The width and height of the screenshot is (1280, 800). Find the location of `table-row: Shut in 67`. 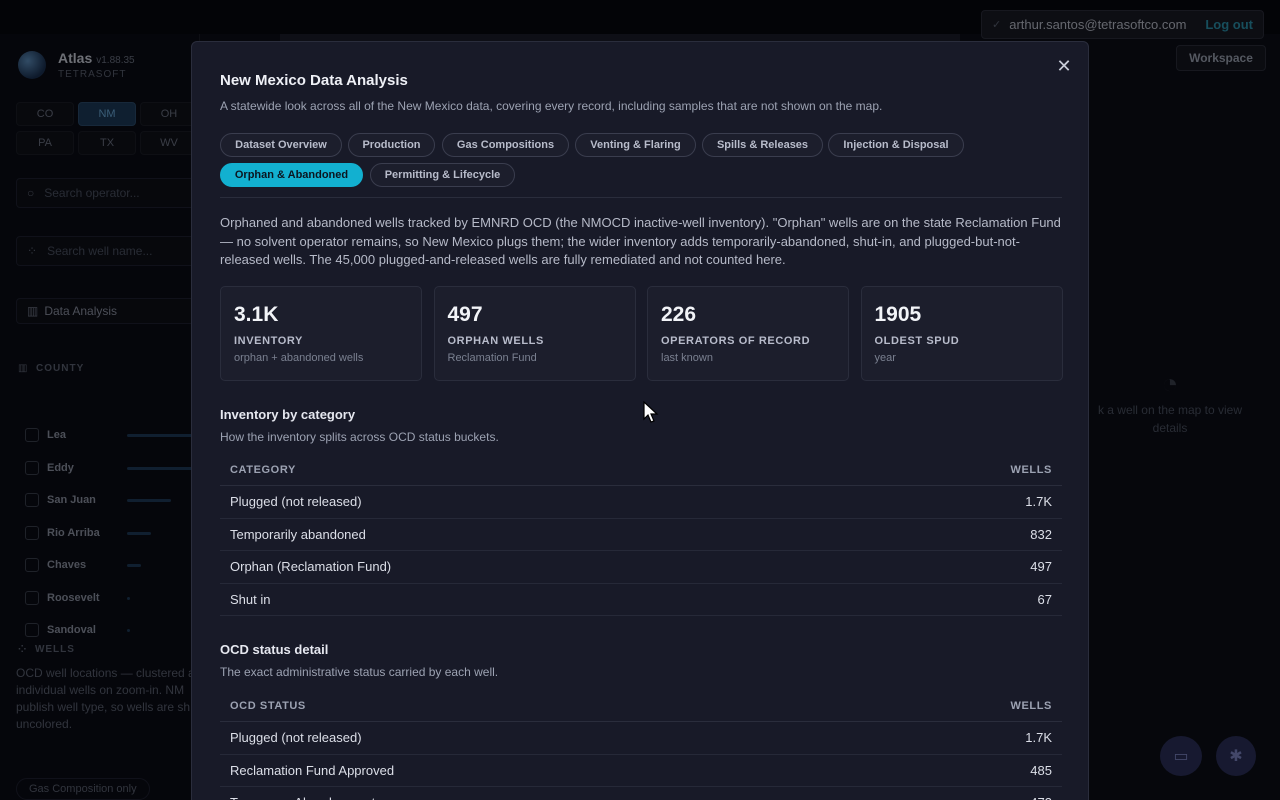

table-row: Shut in 67 is located at coordinates (641, 600).